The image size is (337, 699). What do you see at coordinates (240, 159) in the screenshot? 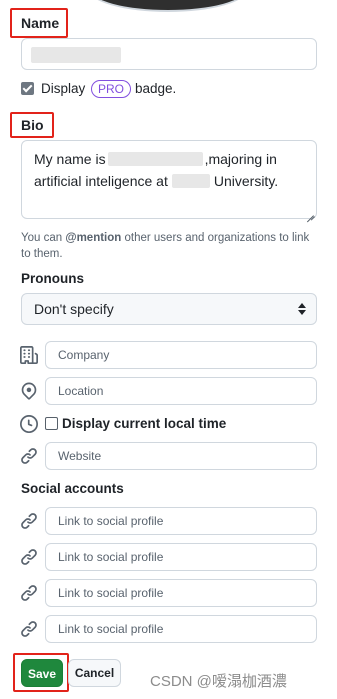
I see `bio-line1-suffix: ,majoring in` at bounding box center [240, 159].